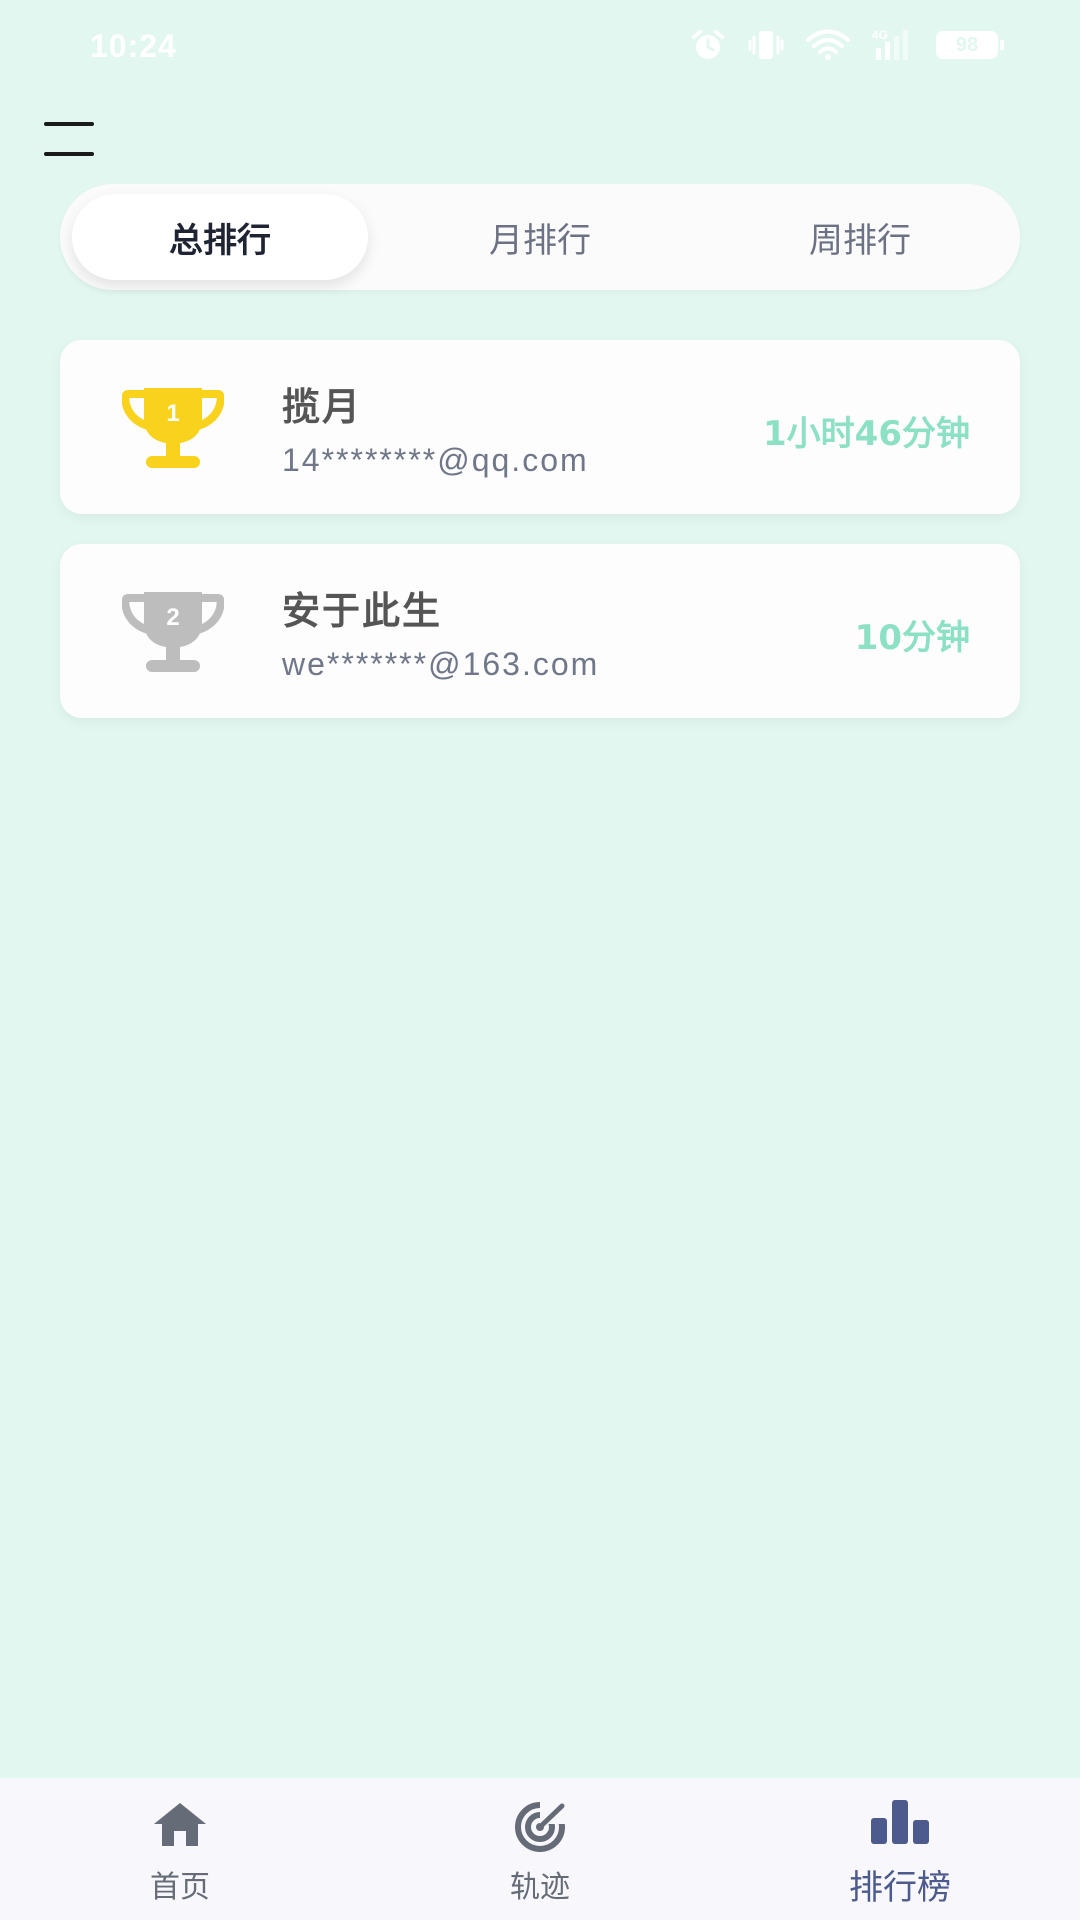 This screenshot has height=1920, width=1080. I want to click on status-bar: 10:24 4G 98, so click(540, 48).